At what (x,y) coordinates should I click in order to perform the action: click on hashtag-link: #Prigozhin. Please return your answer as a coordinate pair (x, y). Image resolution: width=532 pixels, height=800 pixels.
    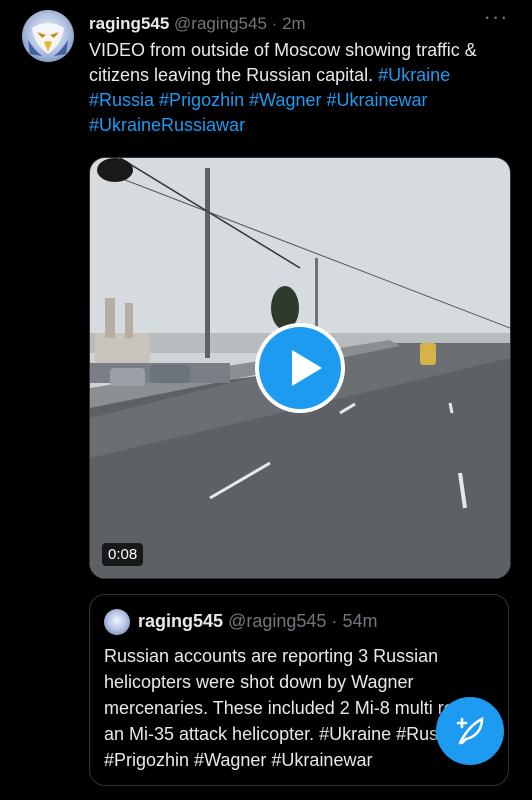
    Looking at the image, I should click on (201, 100).